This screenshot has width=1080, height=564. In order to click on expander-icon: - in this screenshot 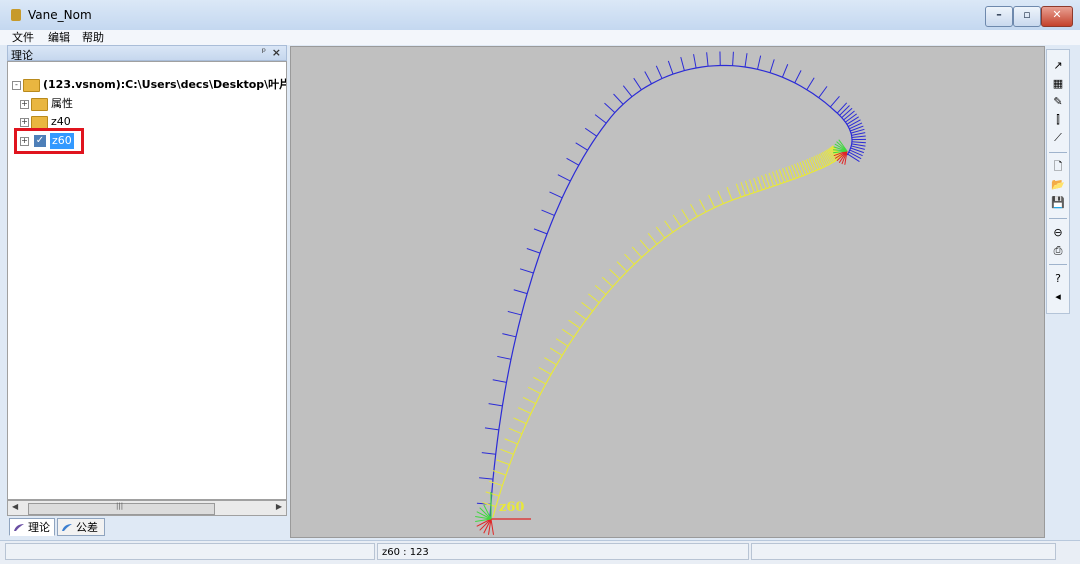, I will do `click(16, 85)`.